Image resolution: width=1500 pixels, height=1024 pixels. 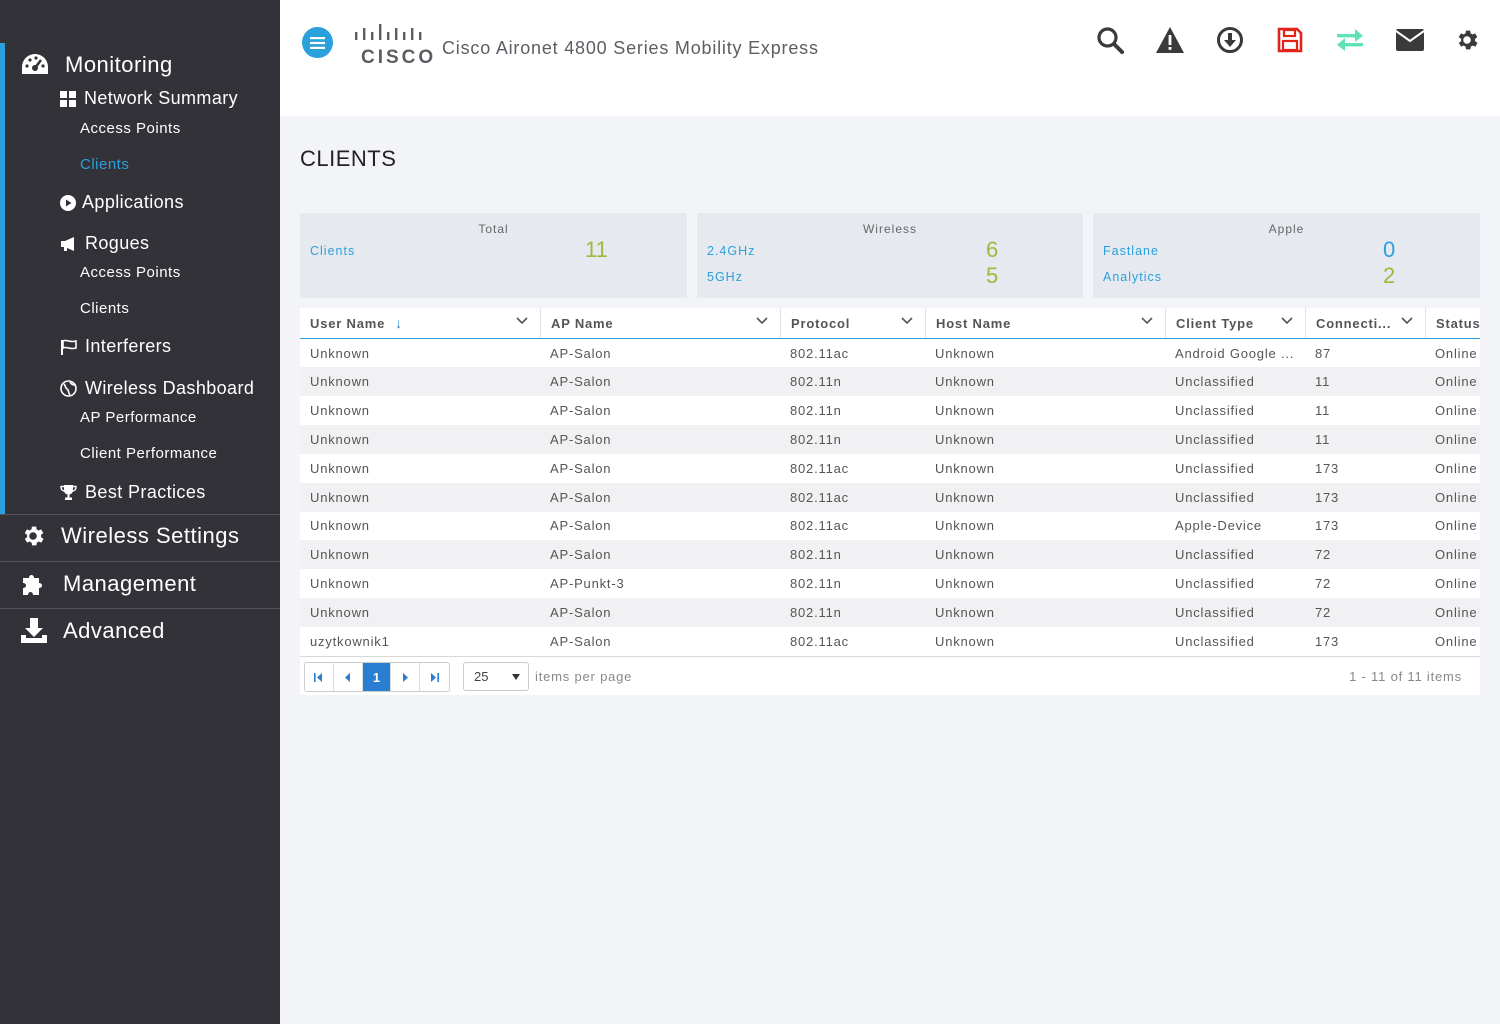 I want to click on column-header-client-type: Client Type, so click(x=1235, y=323).